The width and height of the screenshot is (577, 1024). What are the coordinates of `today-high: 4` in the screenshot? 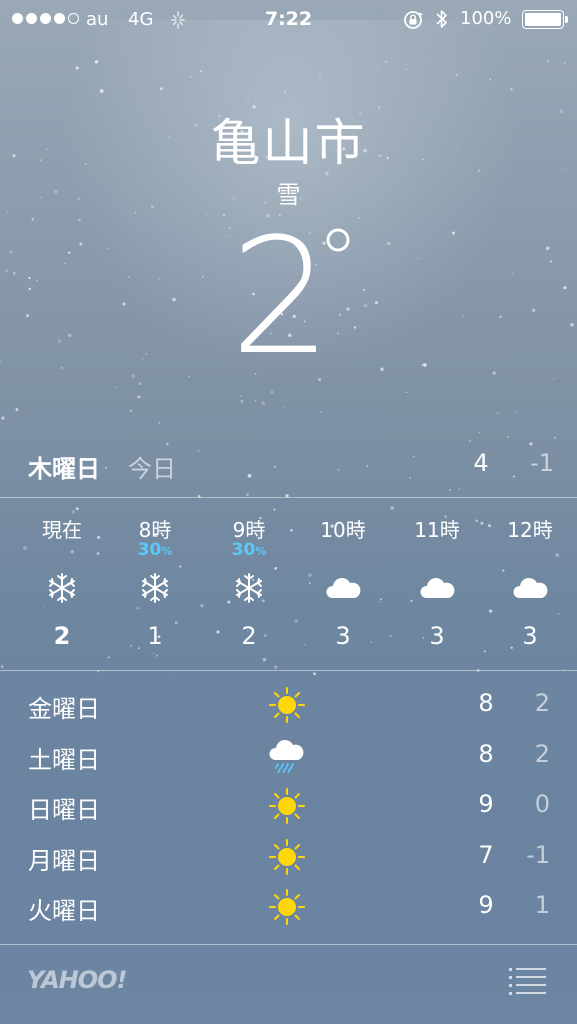 It's located at (481, 463).